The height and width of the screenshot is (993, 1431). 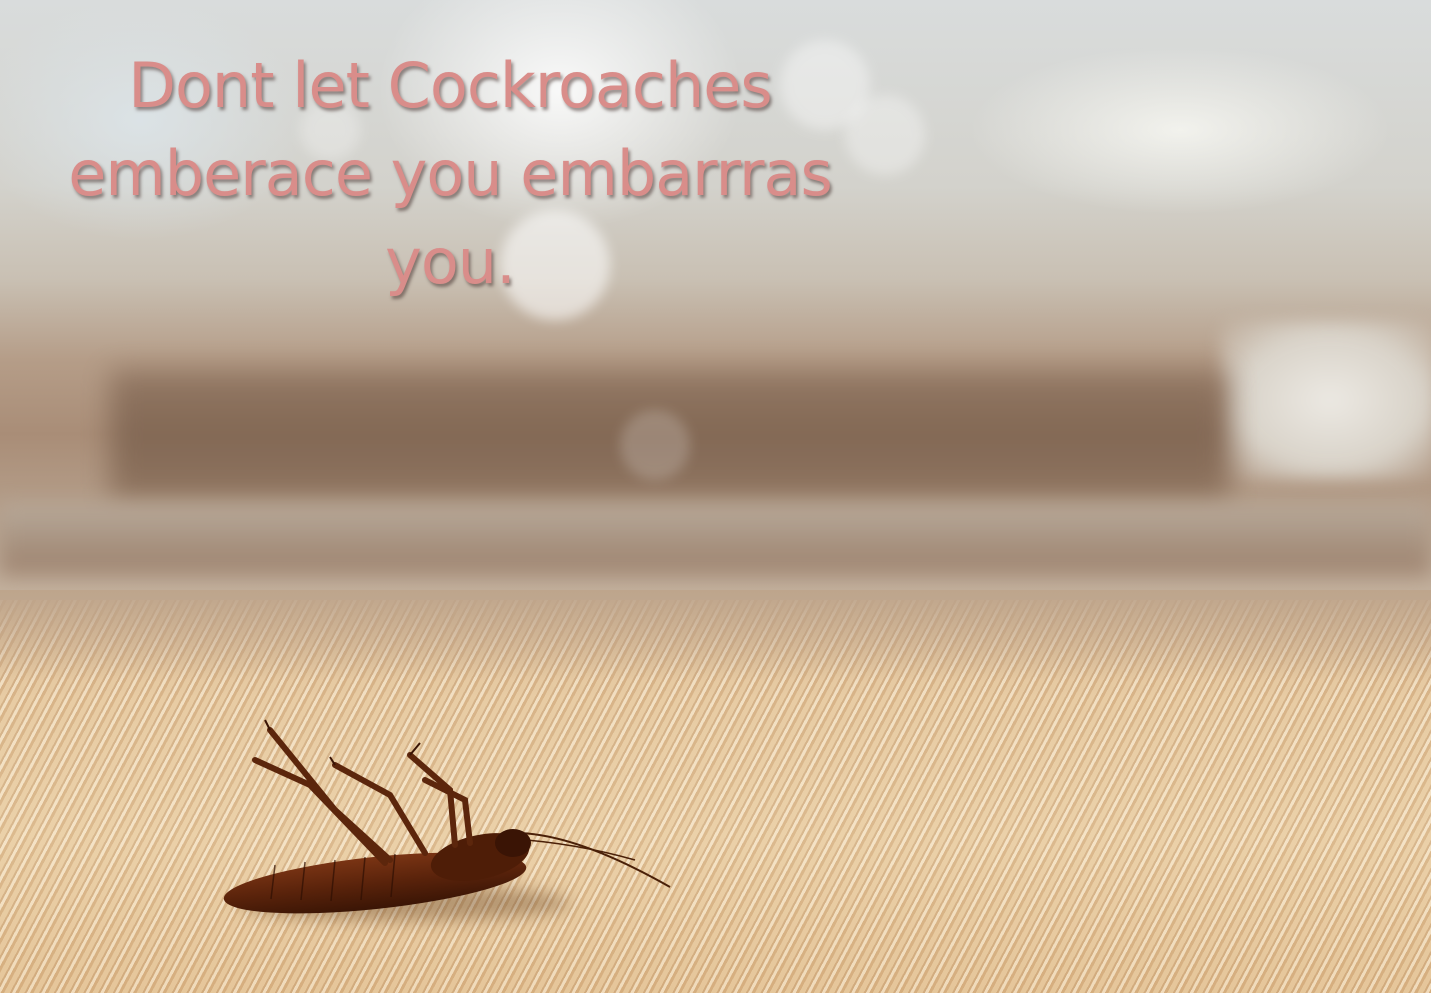 I want to click on table-fade, so click(x=715, y=635).